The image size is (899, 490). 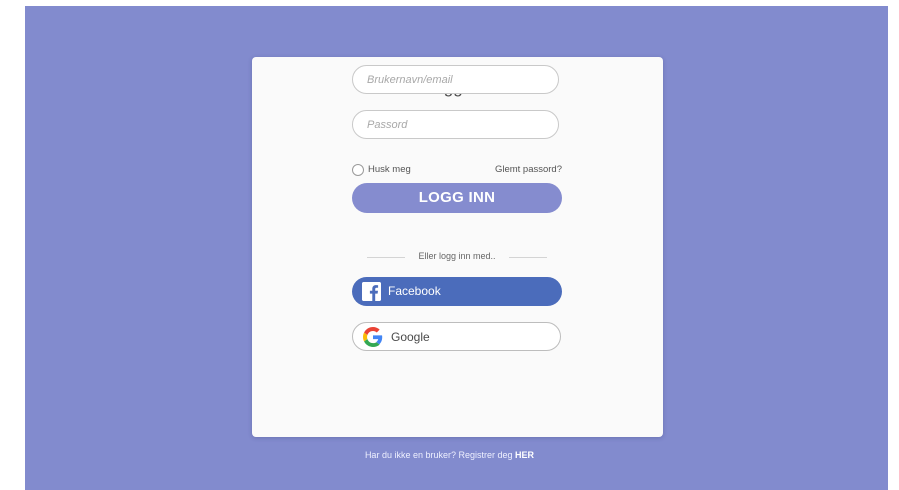 I want to click on google-label: Google, so click(x=410, y=337).